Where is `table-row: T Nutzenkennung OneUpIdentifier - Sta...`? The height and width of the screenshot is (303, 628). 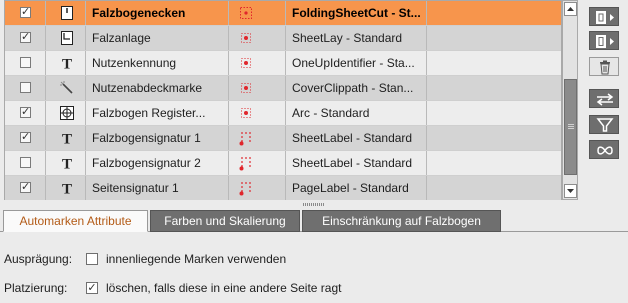 table-row: T Nutzenkennung OneUpIdentifier - Sta... is located at coordinates (283, 63).